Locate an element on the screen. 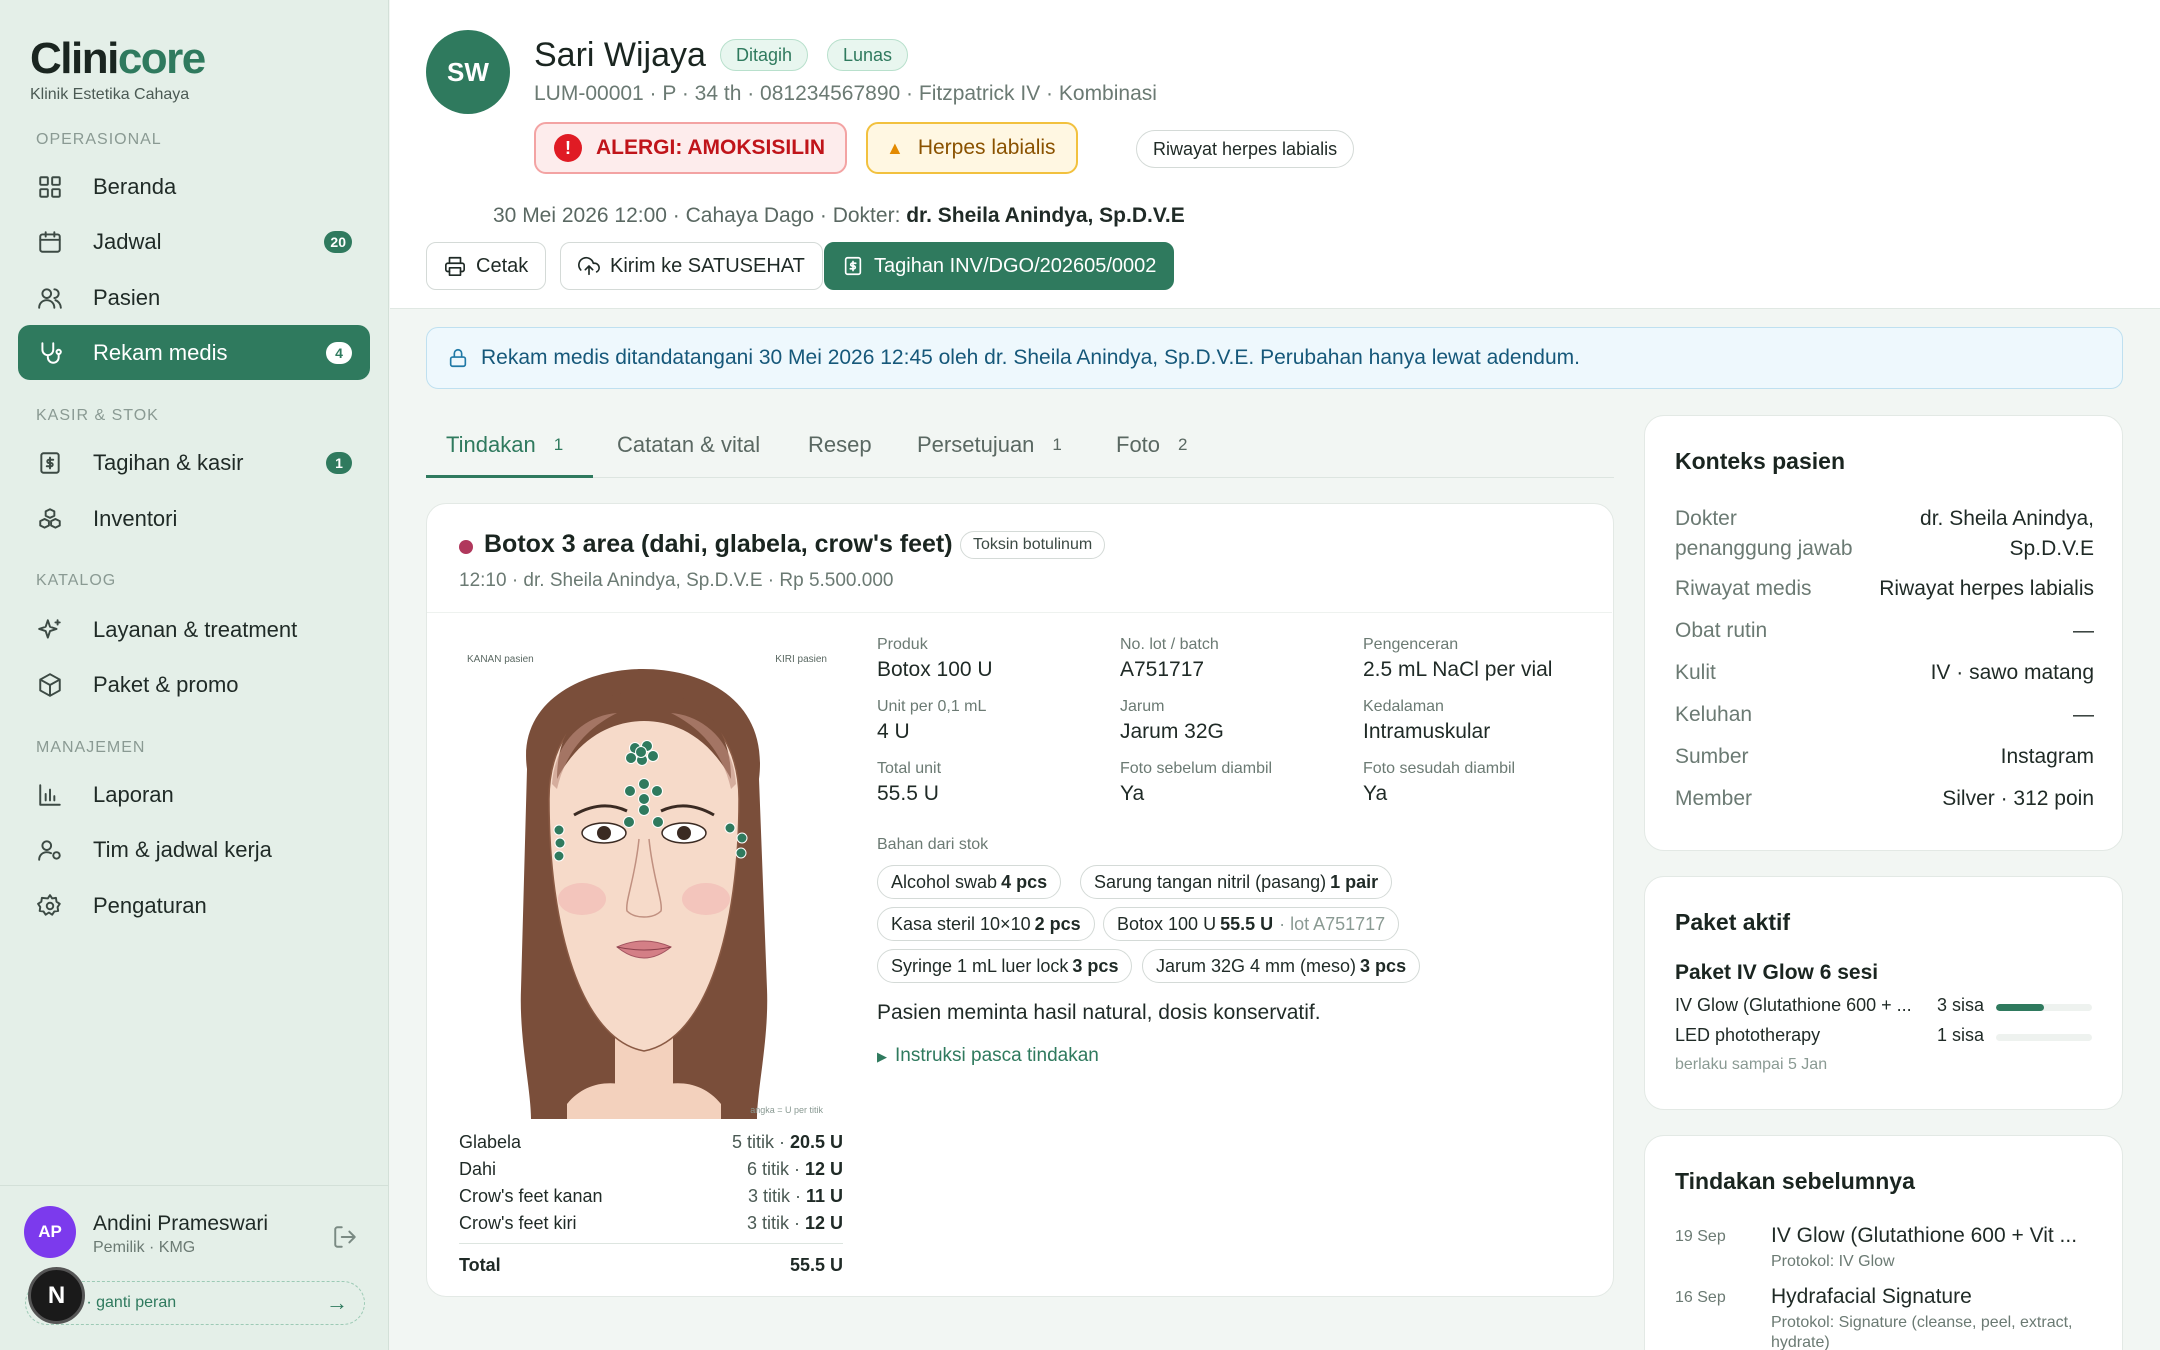 The image size is (2160, 1350). sidebar-item-tagihan: Tagihan & kasir 1 is located at coordinates (194, 462).